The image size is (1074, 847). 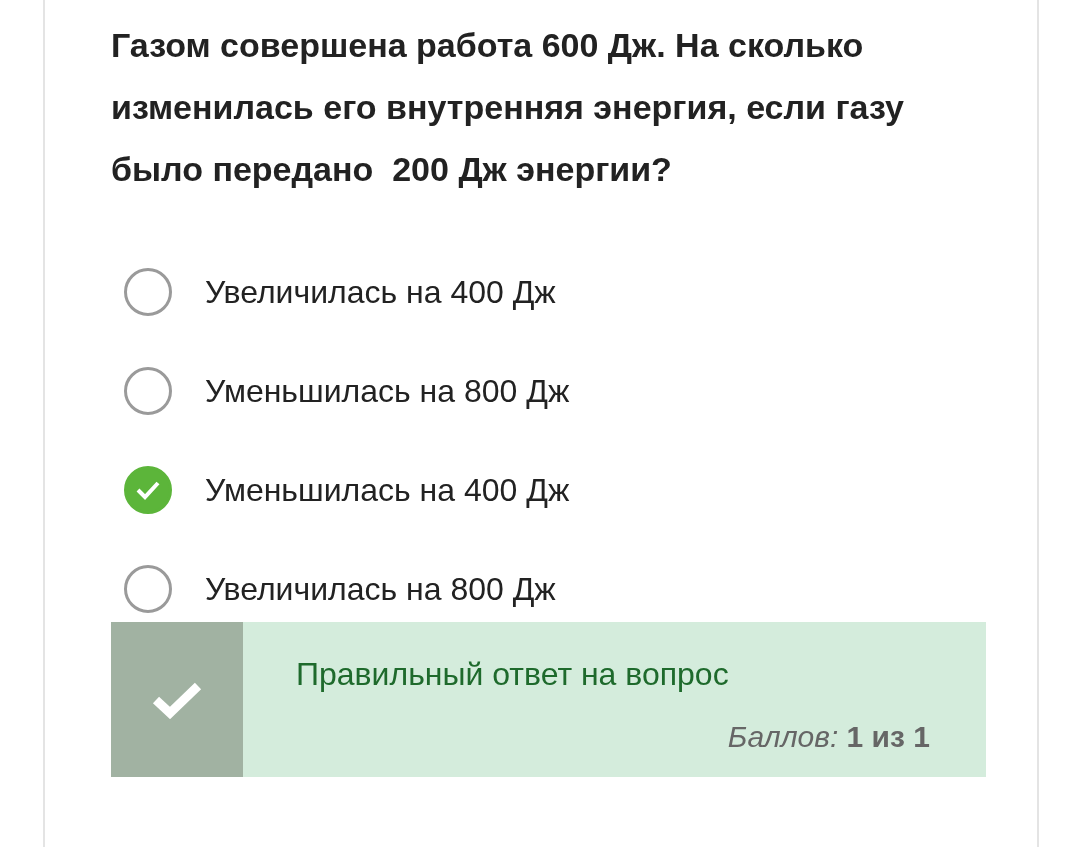 I want to click on question-text: Газом совершена работа 600 Дж. На сколько изменилась его внутренняя энергия, если газу было передано 200 Дж энергии?, so click(x=508, y=107).